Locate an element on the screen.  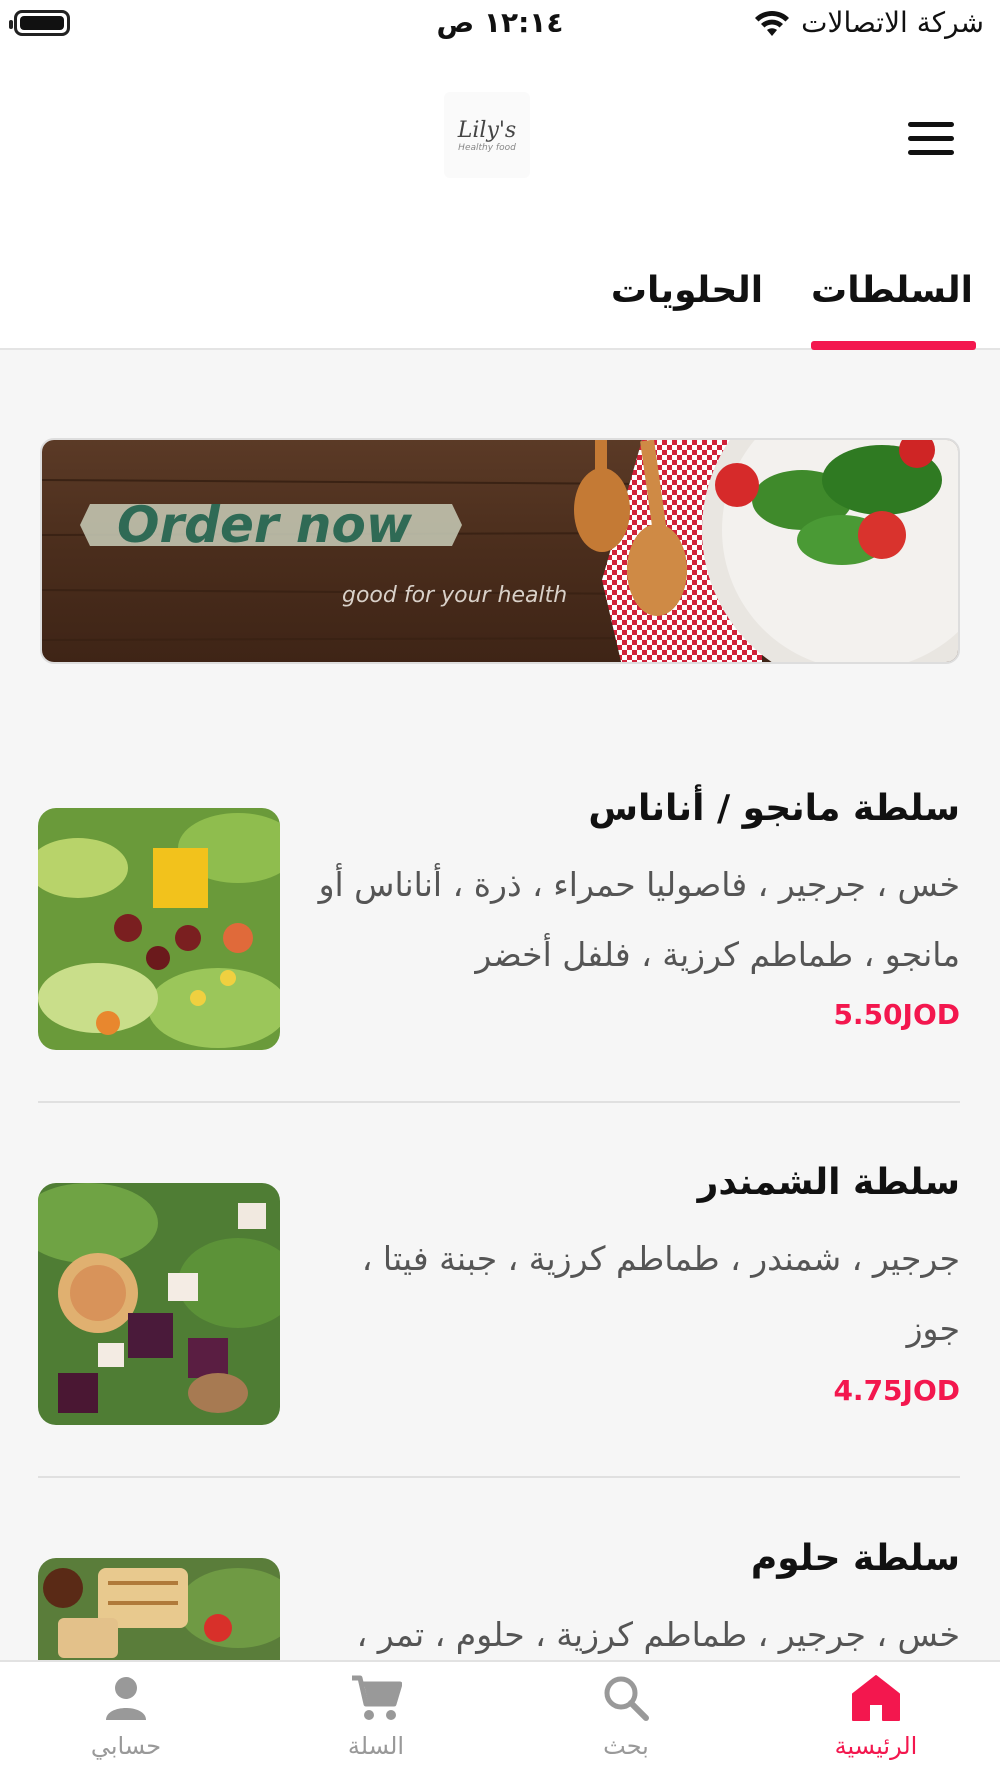
item-price: 5.50JOD is located at coordinates (896, 1014).